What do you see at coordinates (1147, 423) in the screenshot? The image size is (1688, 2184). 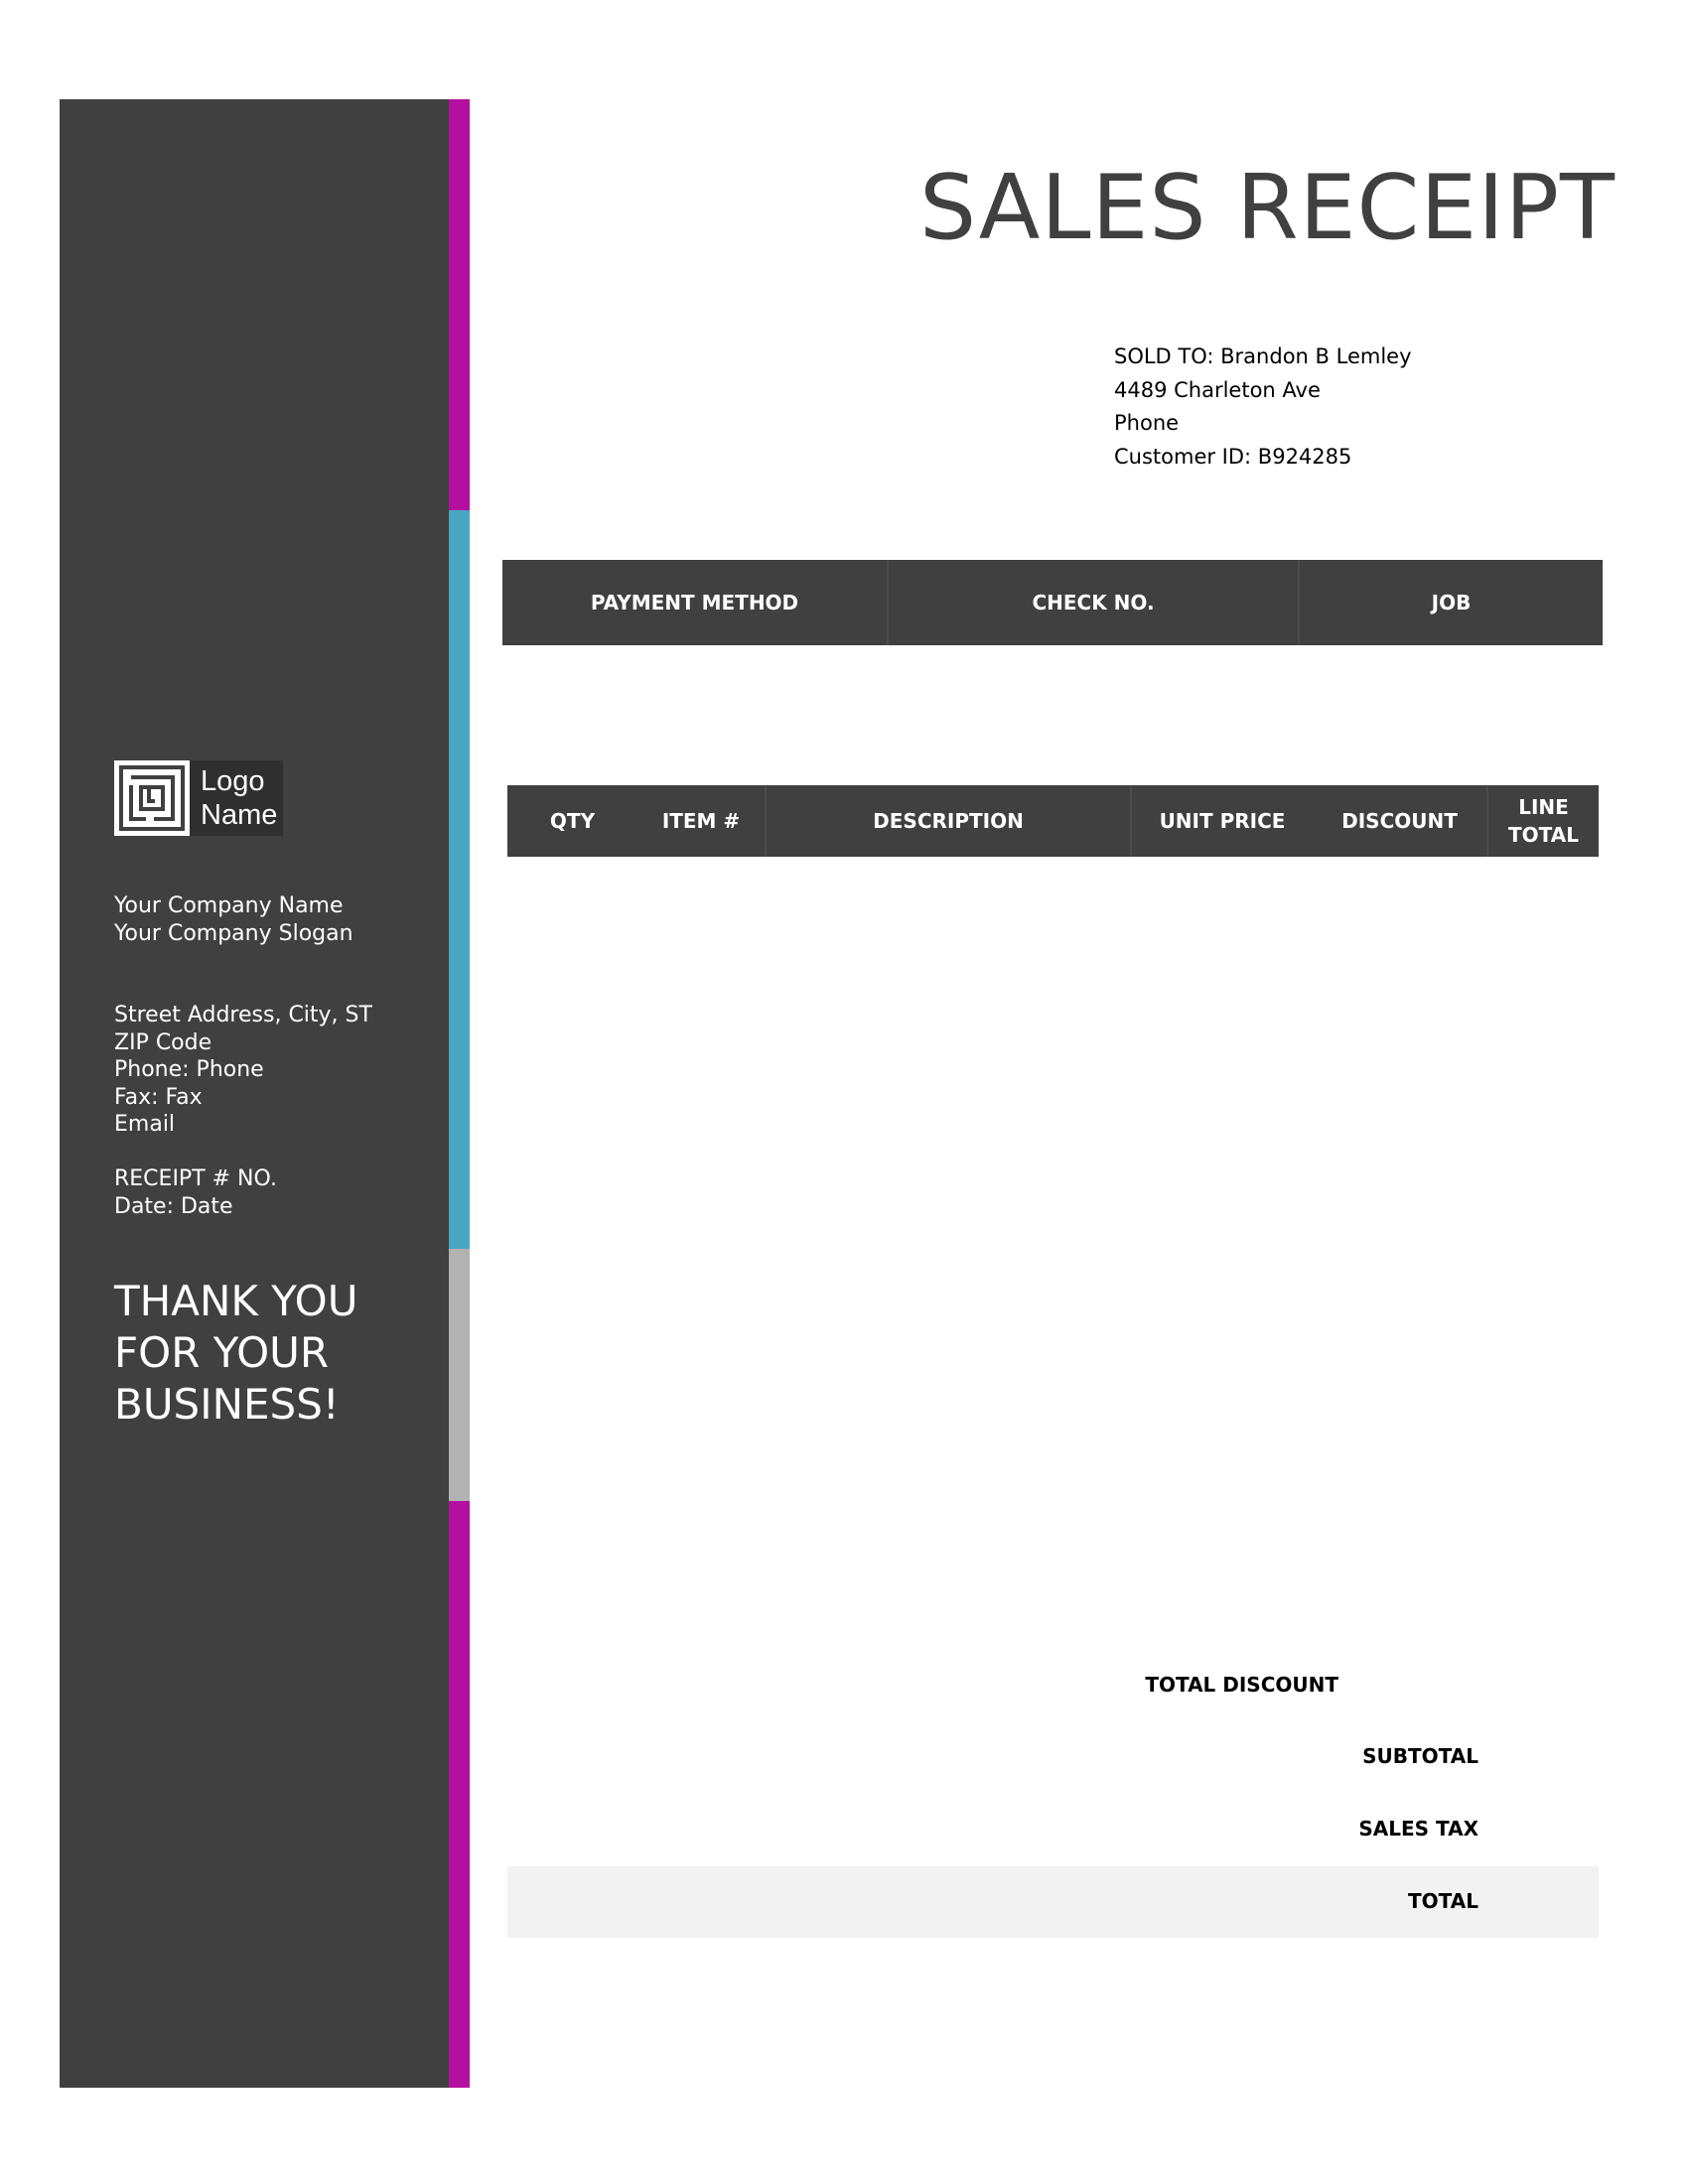 I see `sold-to-phone: Phone` at bounding box center [1147, 423].